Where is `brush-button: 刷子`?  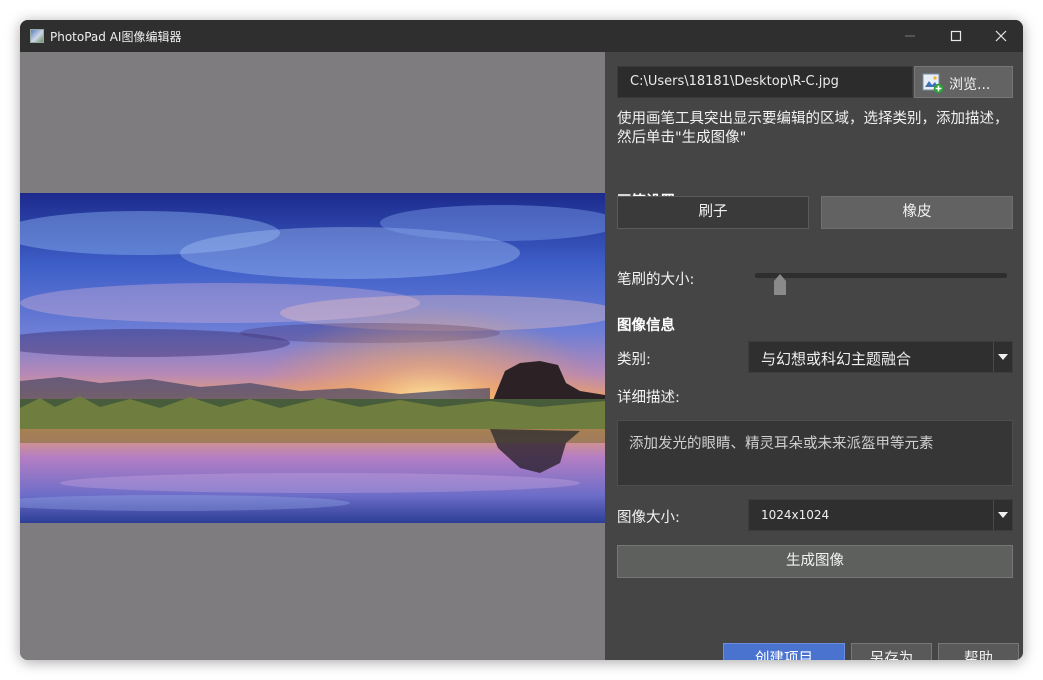
brush-button: 刷子 is located at coordinates (713, 212).